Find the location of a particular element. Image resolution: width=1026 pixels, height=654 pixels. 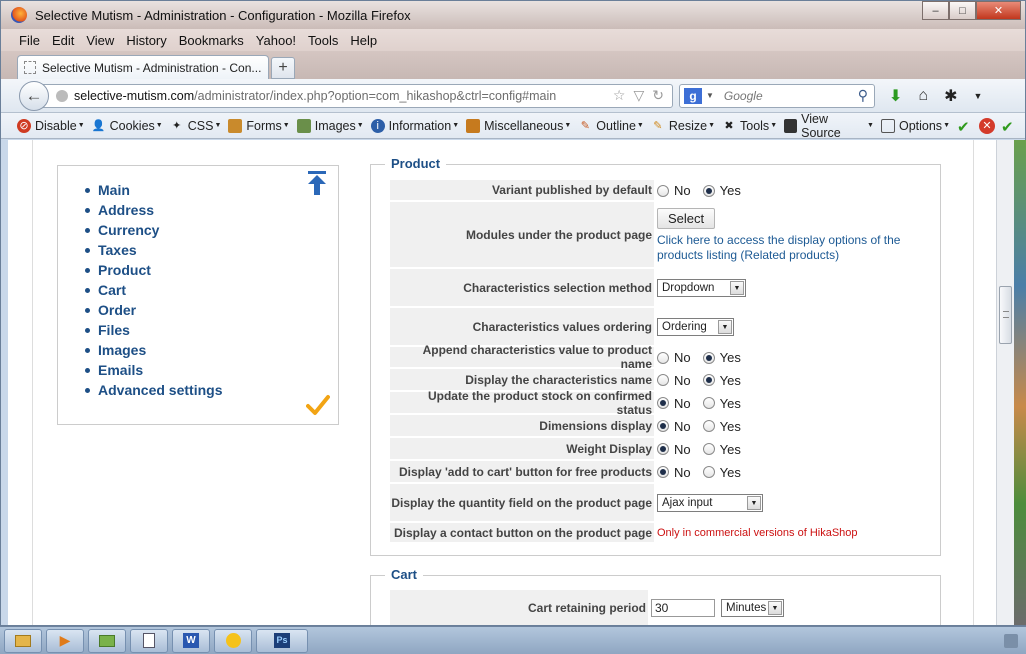

cart-retaining-period-input: 30 is located at coordinates (683, 608).